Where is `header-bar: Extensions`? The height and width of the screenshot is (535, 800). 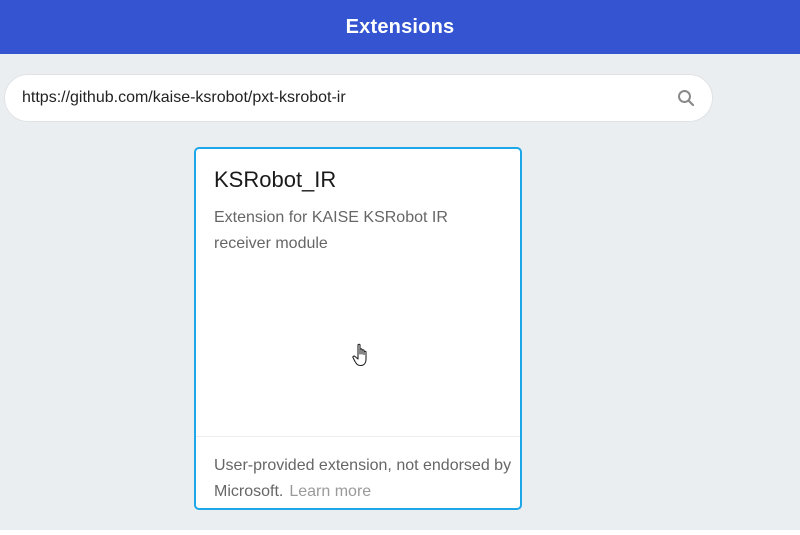 header-bar: Extensions is located at coordinates (400, 27).